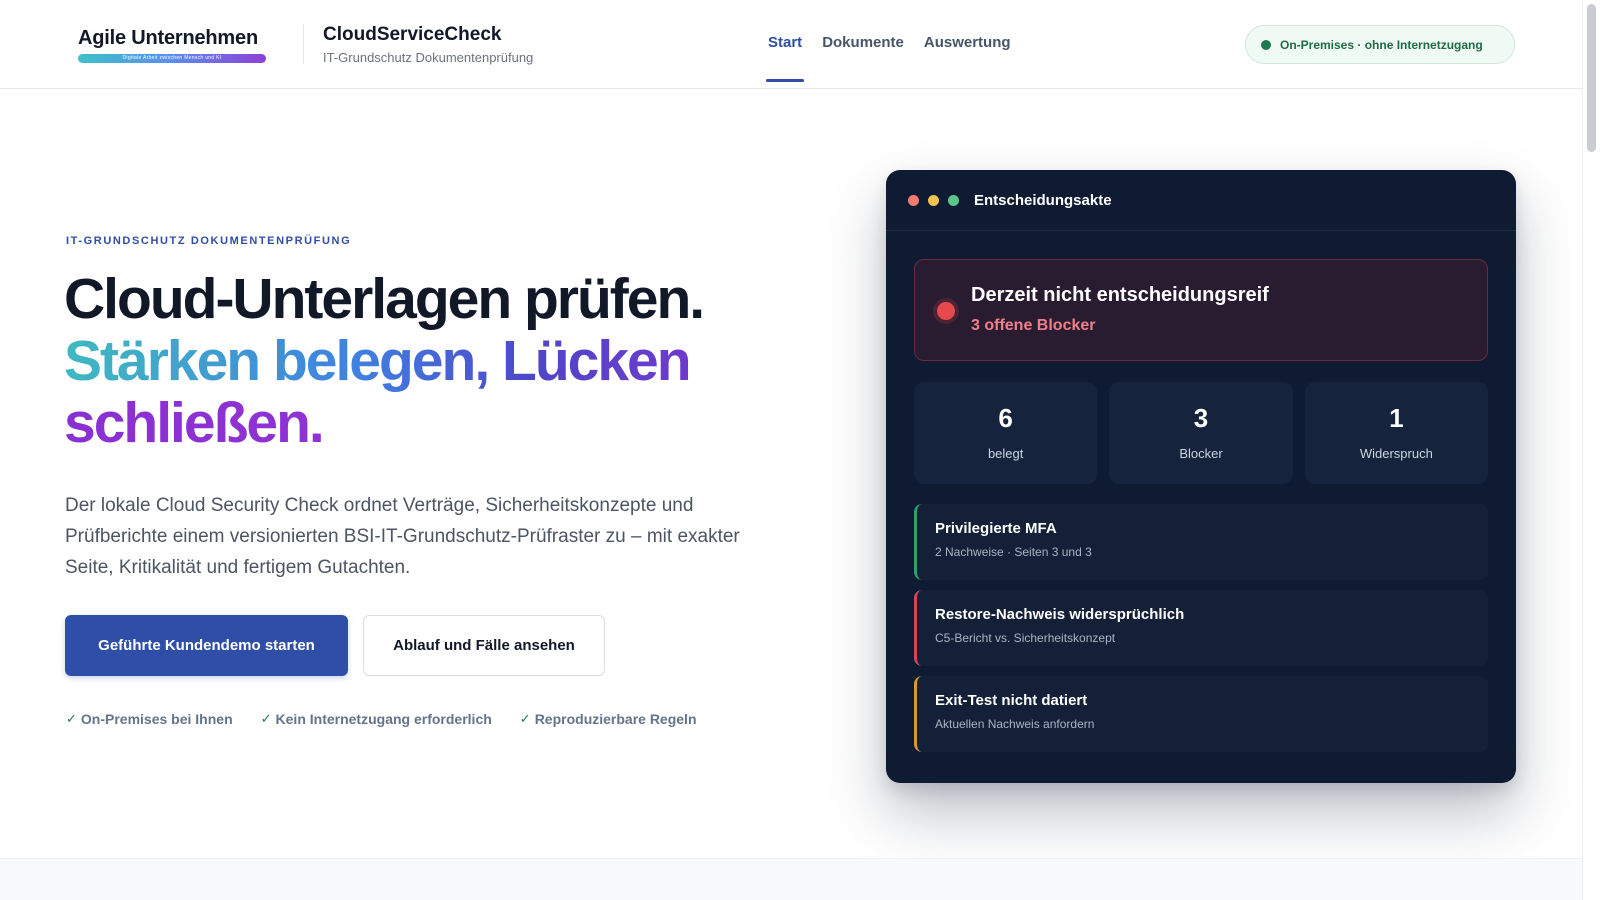 This screenshot has width=1600, height=900. I want to click on headline-line-2: Stärken belegen, Lücken, so click(444, 361).